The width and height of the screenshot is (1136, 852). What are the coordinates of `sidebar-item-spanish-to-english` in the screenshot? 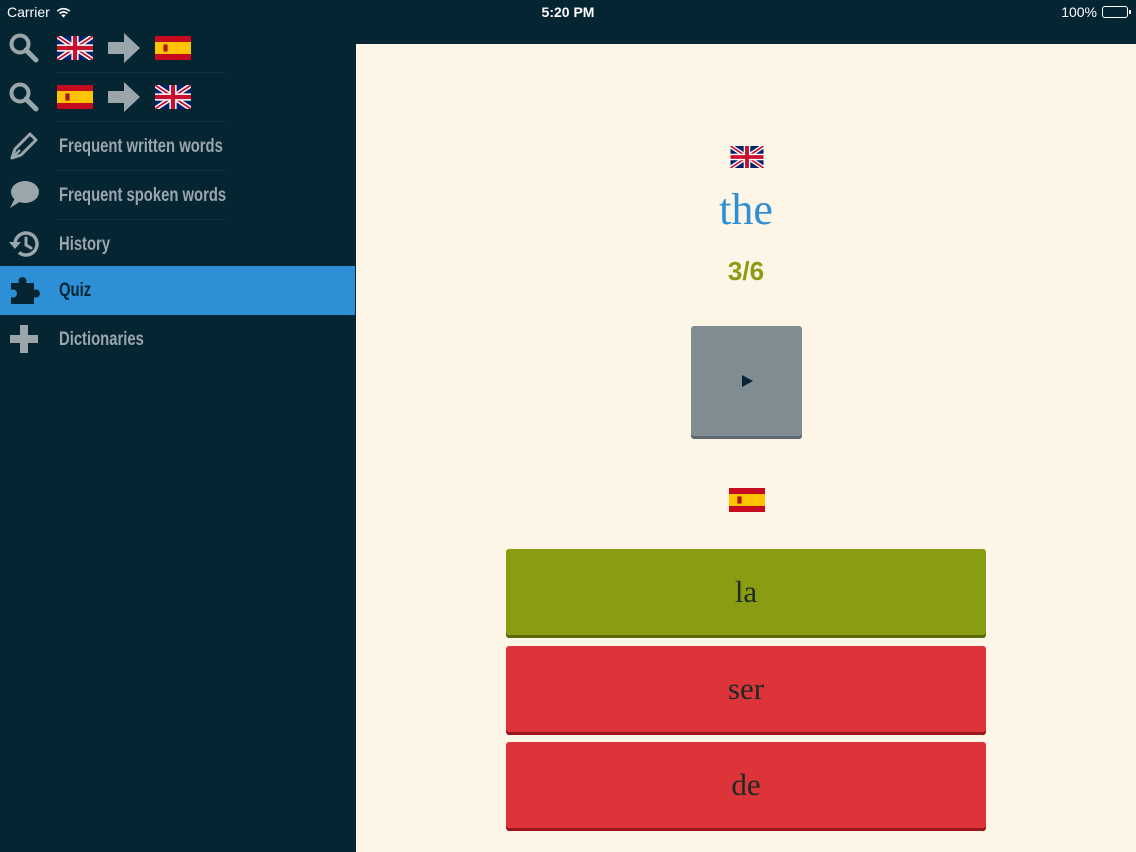 It's located at (177, 97).